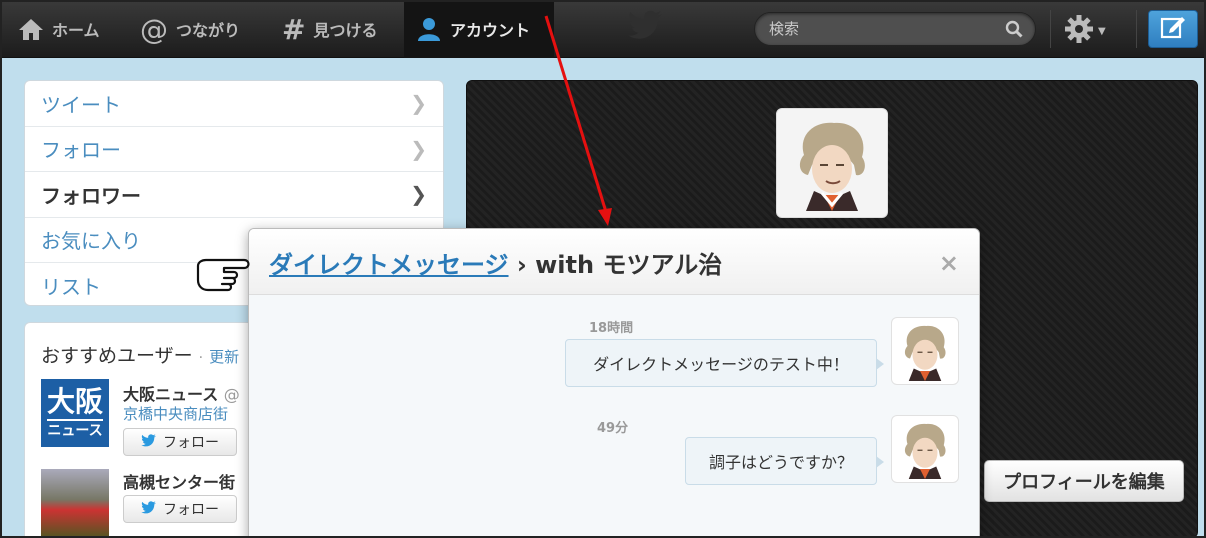 The image size is (1206, 538). Describe the element at coordinates (179, 481) in the screenshot. I see `suggested-user-name: 高槻センター街` at that location.